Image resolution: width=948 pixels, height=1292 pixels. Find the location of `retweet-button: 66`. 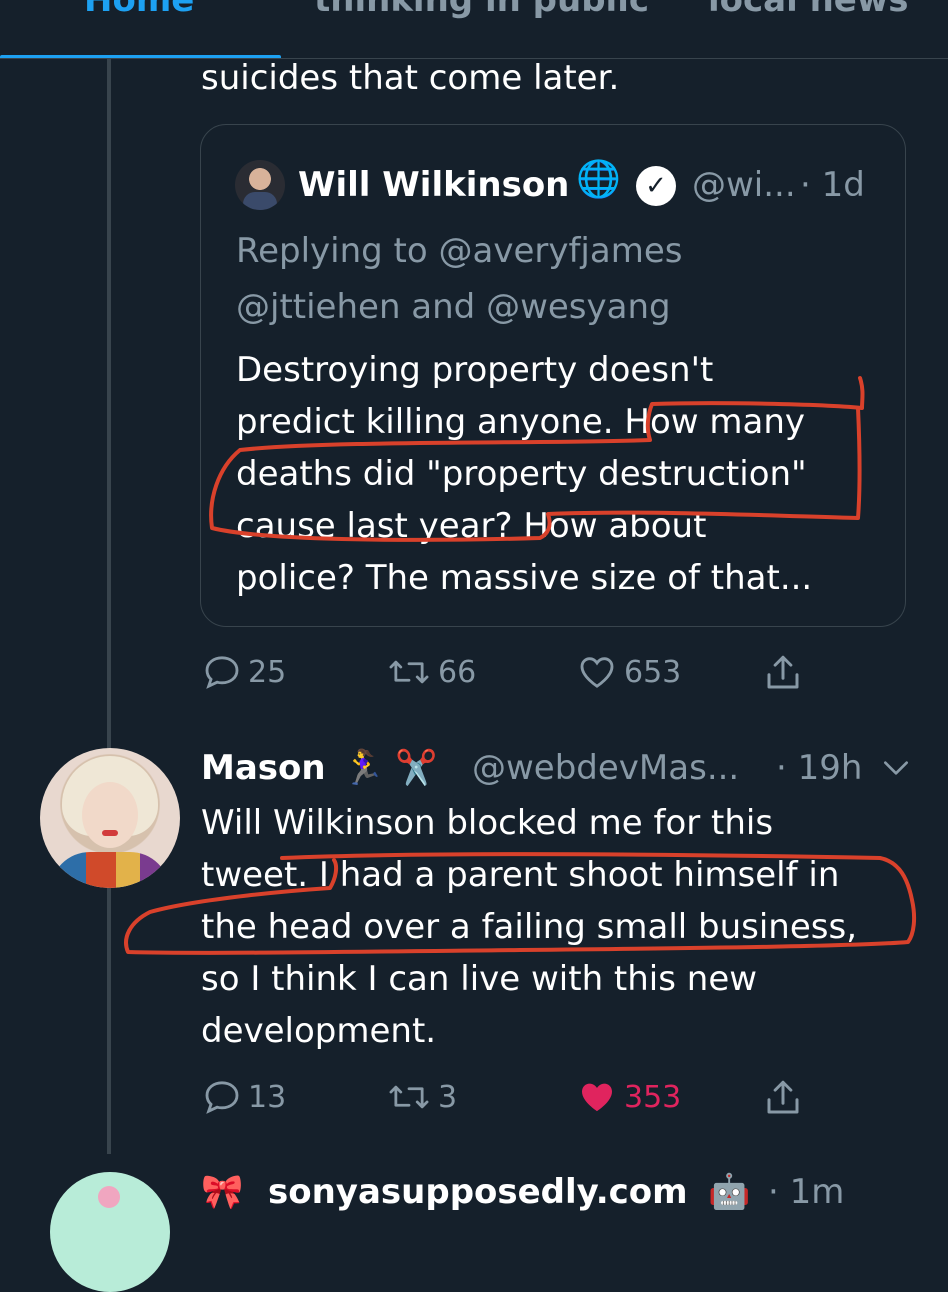

retweet-button: 66 is located at coordinates (431, 672).